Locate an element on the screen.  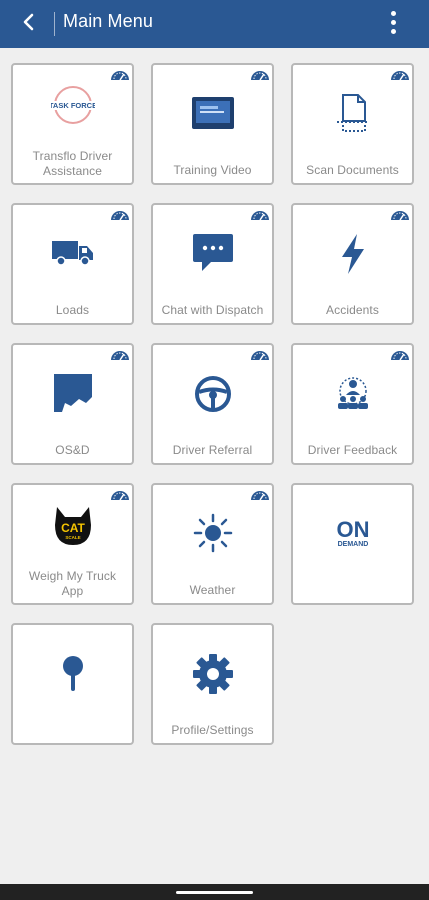
svg-text: TASK FORCE is located at coordinates (73, 105).